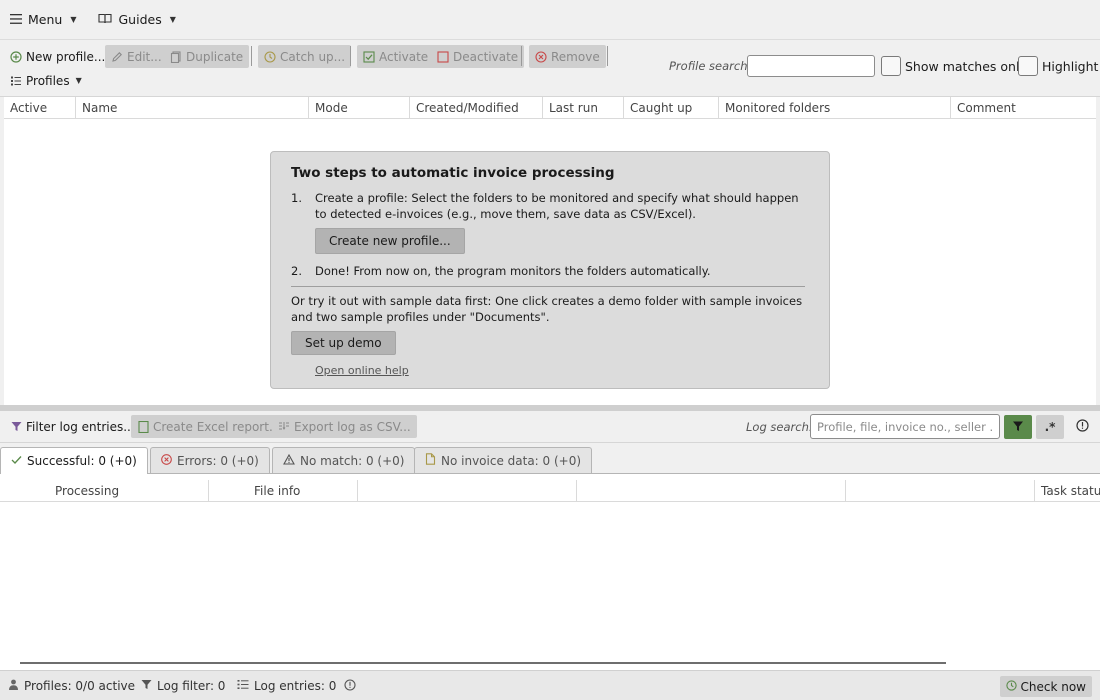 Image resolution: width=1100 pixels, height=700 pixels. What do you see at coordinates (476, 108) in the screenshot?
I see `column-header-created-modified: Created/Modified` at bounding box center [476, 108].